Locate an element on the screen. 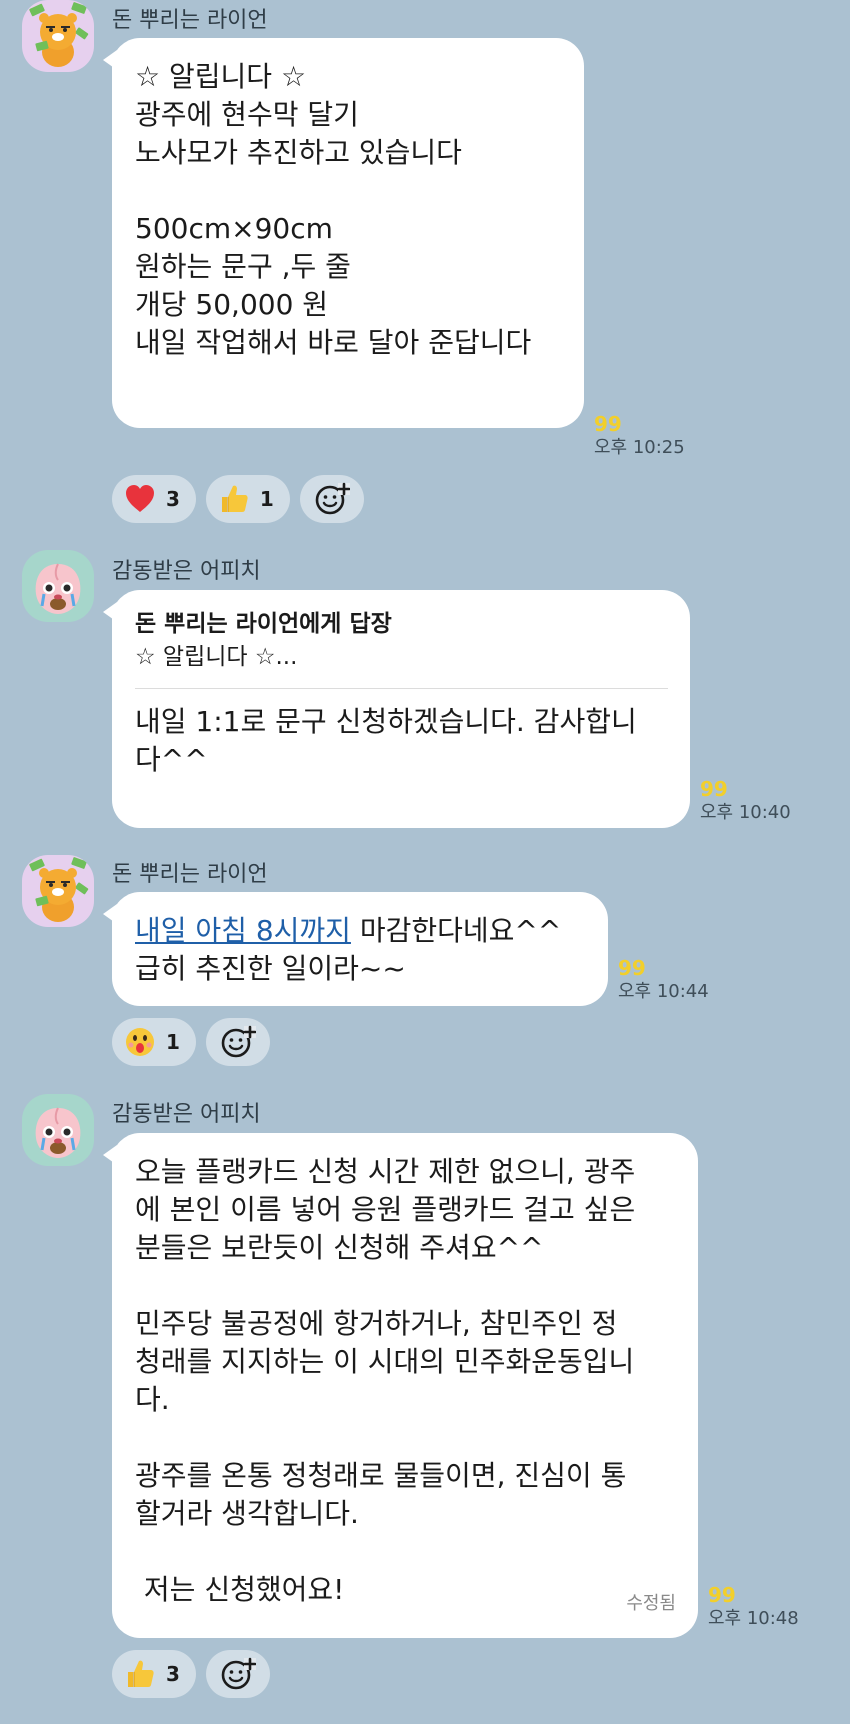  edited-label: 수정됨 is located at coordinates (651, 1603).